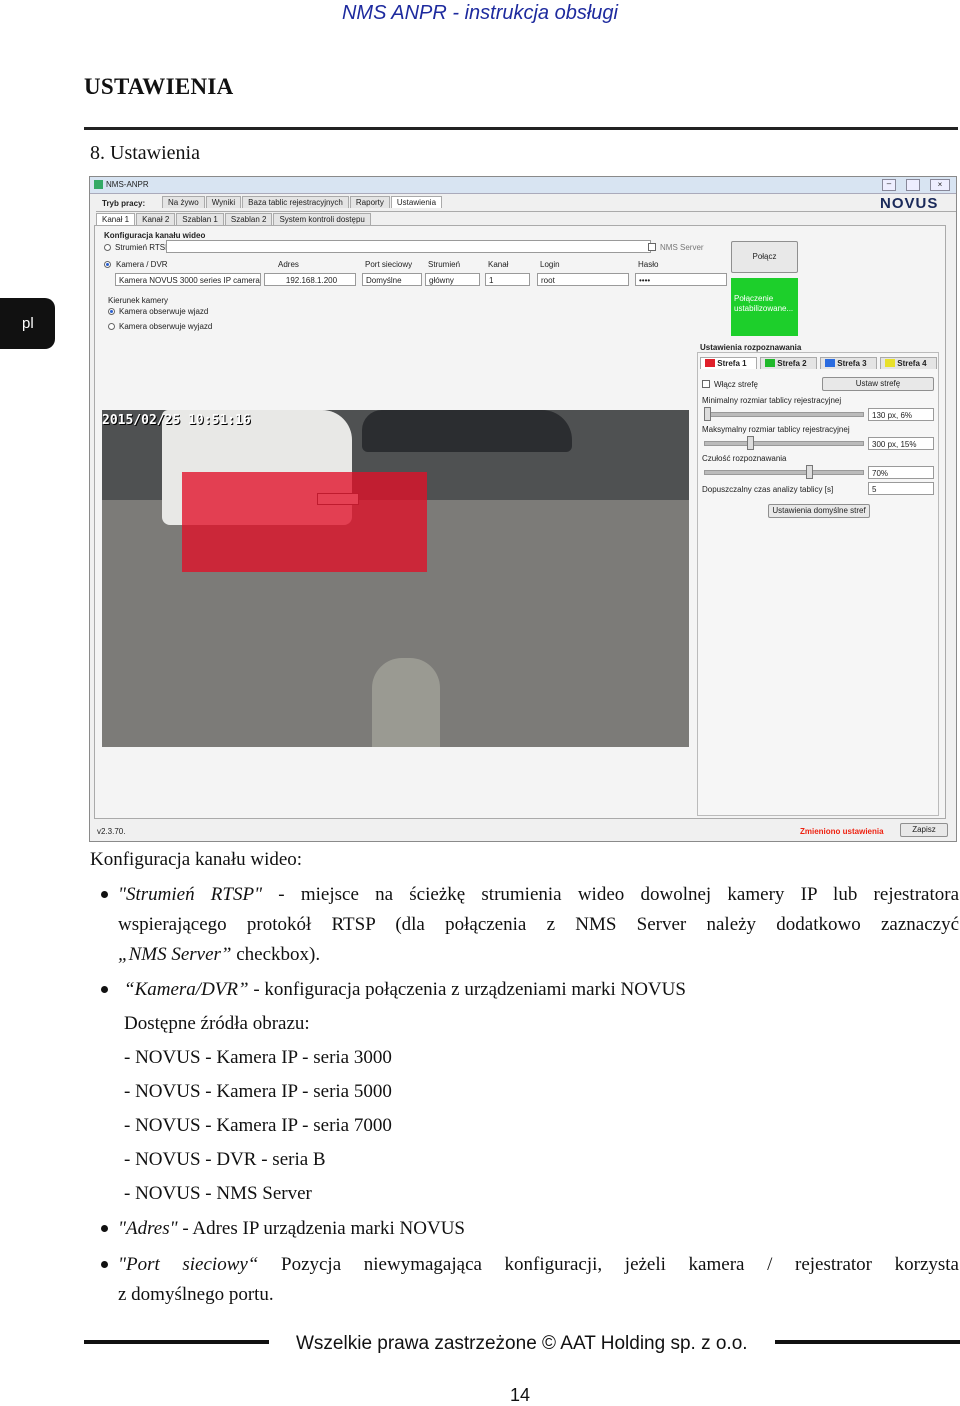  What do you see at coordinates (818, 363) in the screenshot?
I see `zone-tabs: Strefa 1 Strefa 2 Strefa 3 Strefa 4` at bounding box center [818, 363].